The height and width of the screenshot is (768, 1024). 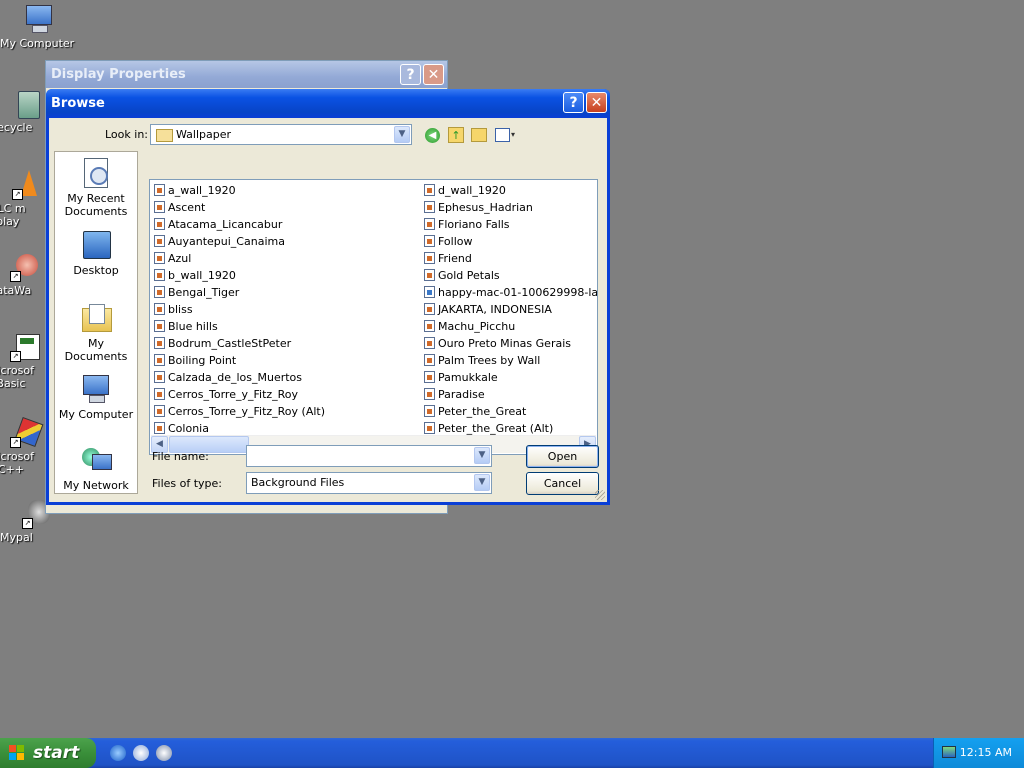 What do you see at coordinates (369, 483) in the screenshot?
I see `file-type-dropdown: Background Files ▼` at bounding box center [369, 483].